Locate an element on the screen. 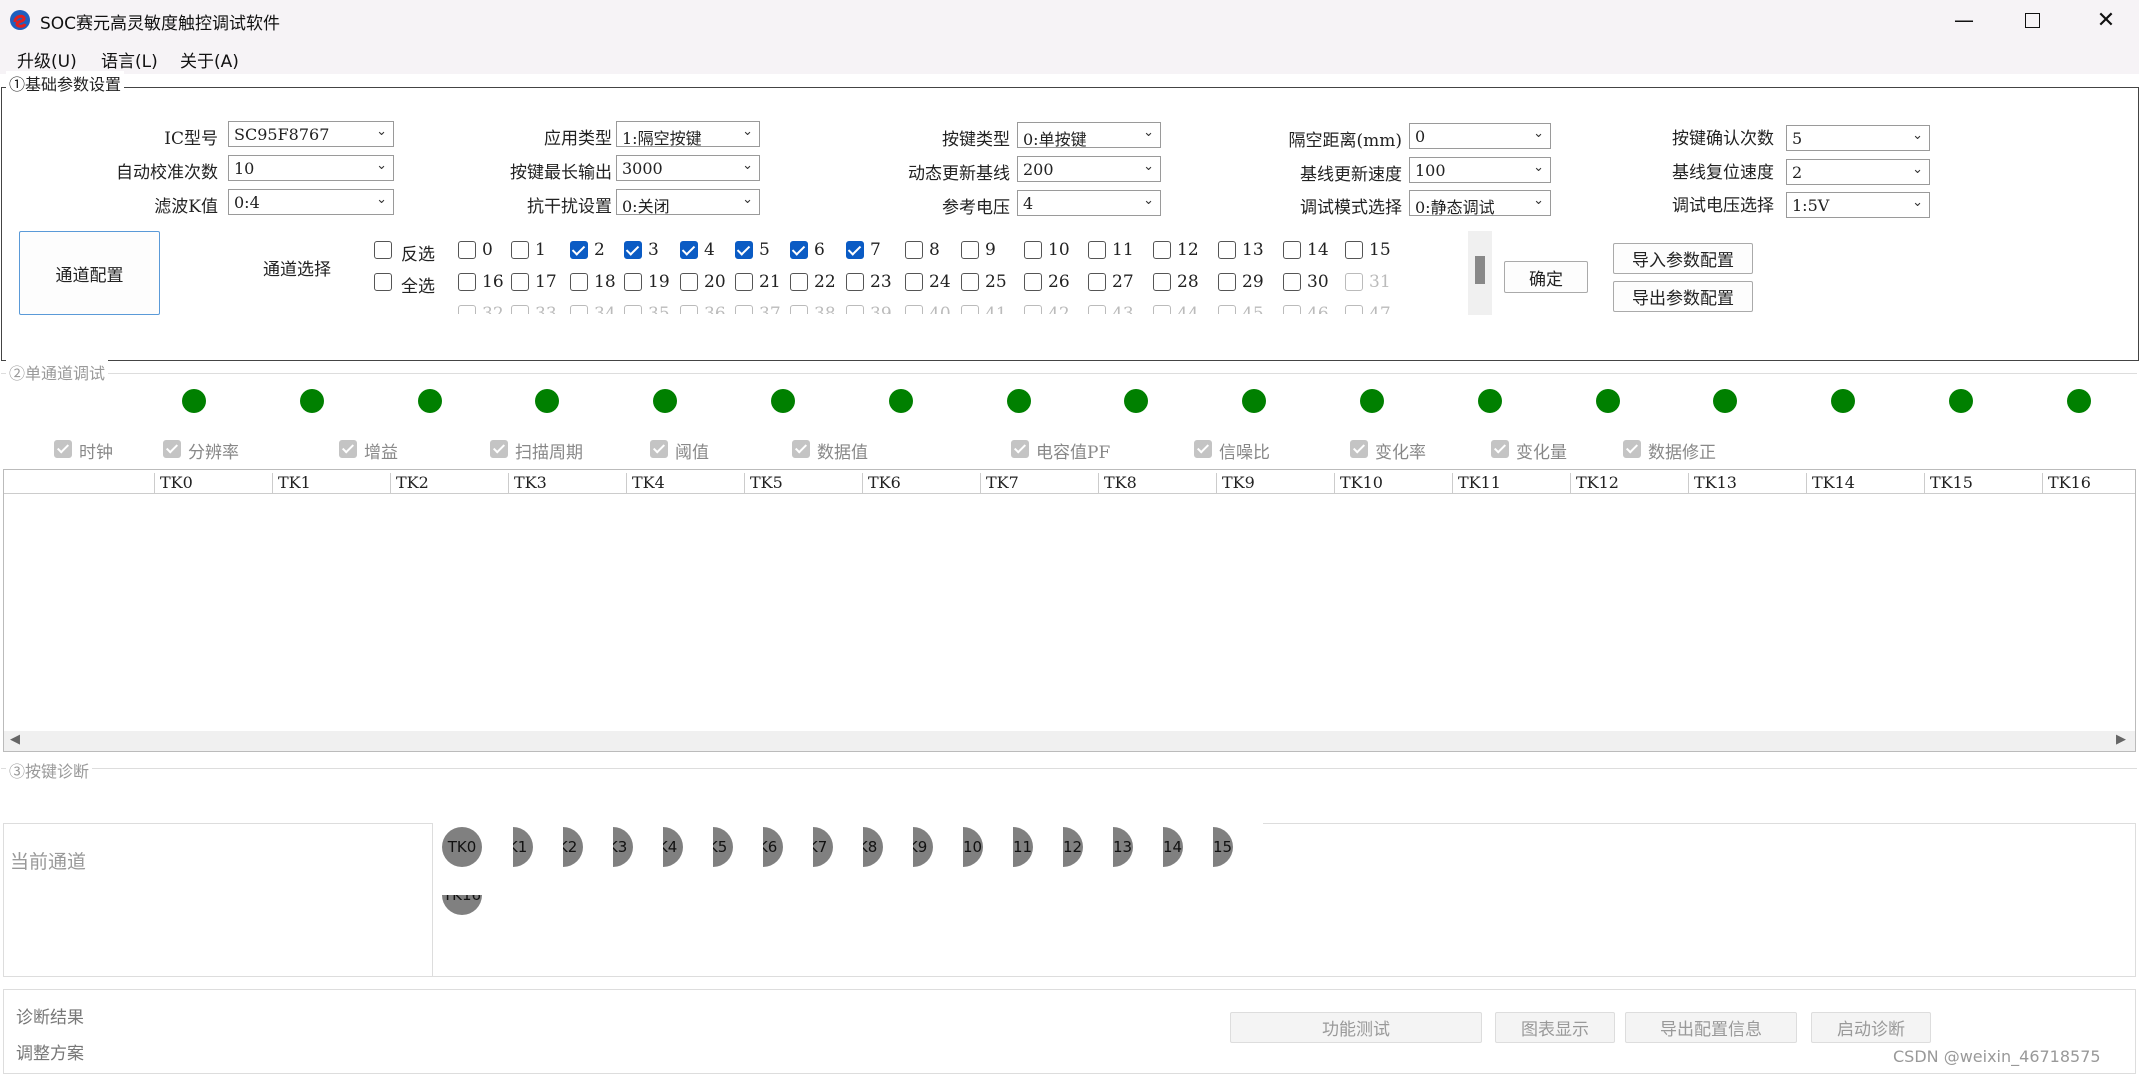 This screenshot has width=2139, height=1077. debug-voltage-select: 1:5V ⌄ is located at coordinates (1858, 205).